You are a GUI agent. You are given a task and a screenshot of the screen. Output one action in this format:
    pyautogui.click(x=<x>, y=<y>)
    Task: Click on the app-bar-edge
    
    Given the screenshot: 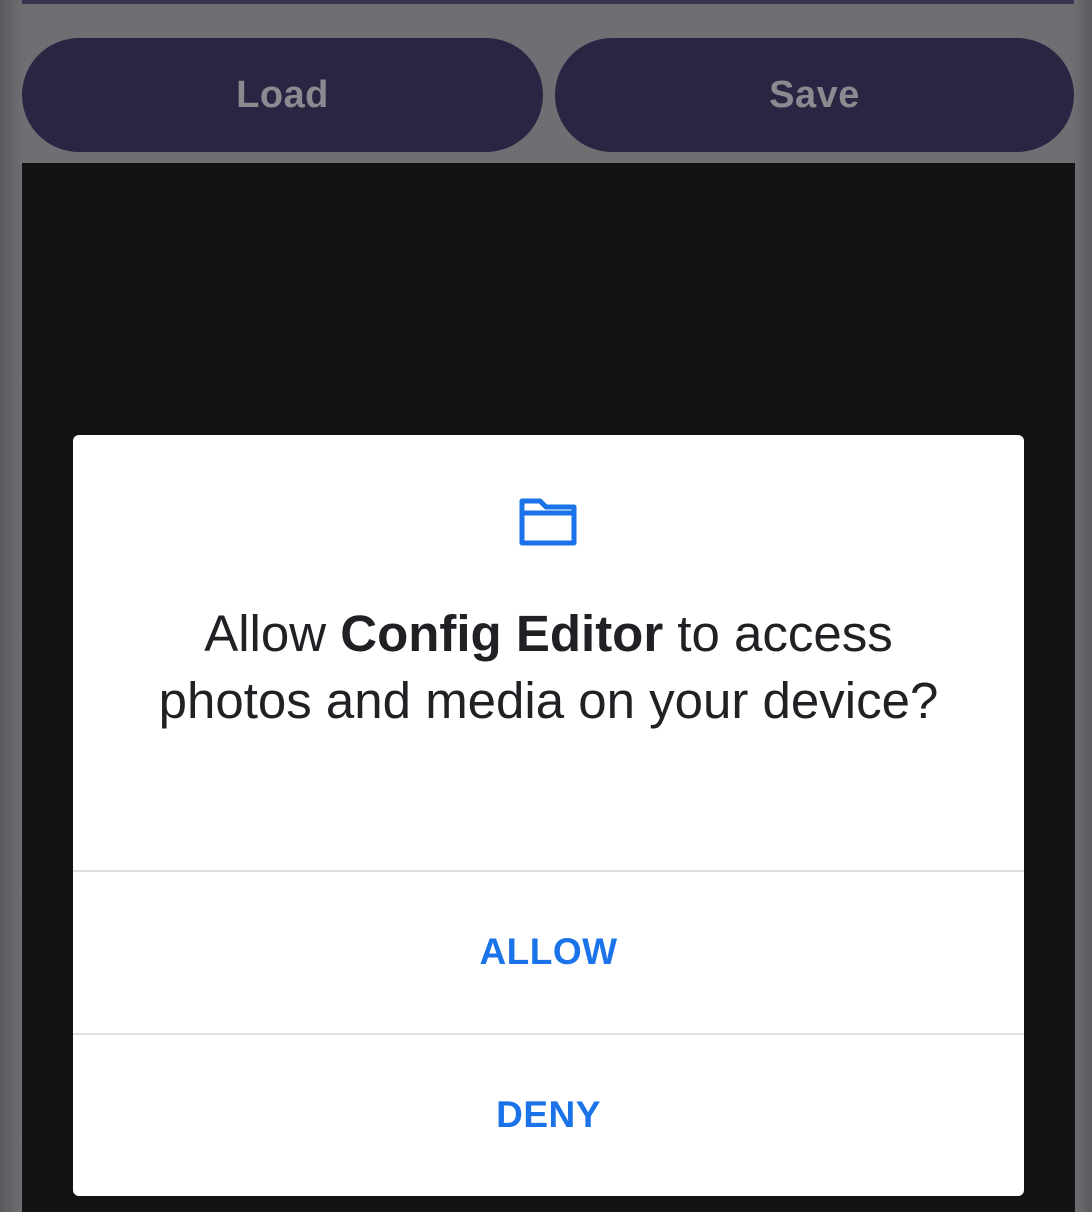 What is the action you would take?
    pyautogui.click(x=546, y=2)
    